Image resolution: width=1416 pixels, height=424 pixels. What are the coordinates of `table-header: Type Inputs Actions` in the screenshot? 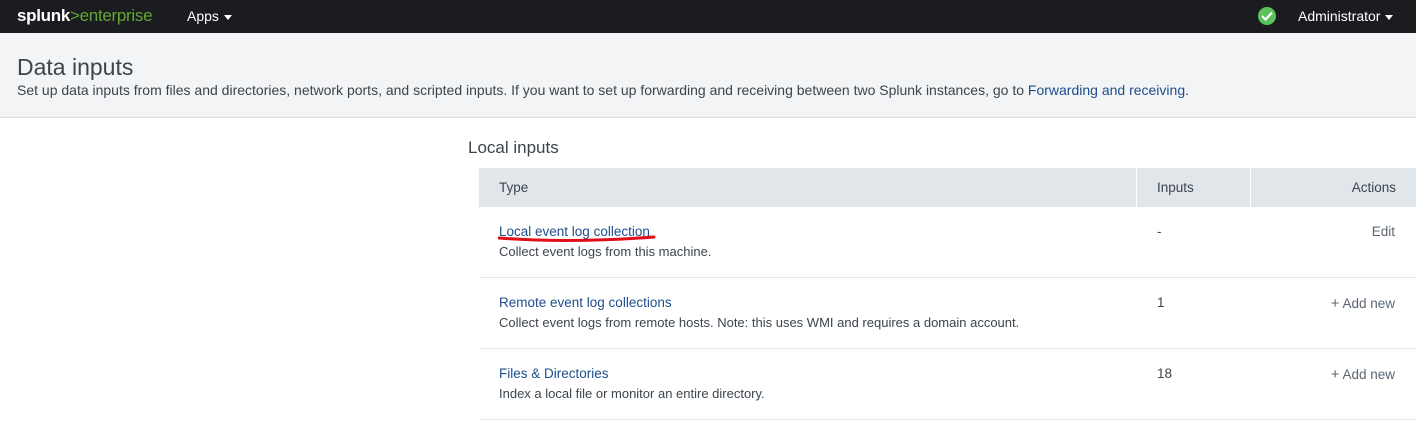 It's located at (947, 187).